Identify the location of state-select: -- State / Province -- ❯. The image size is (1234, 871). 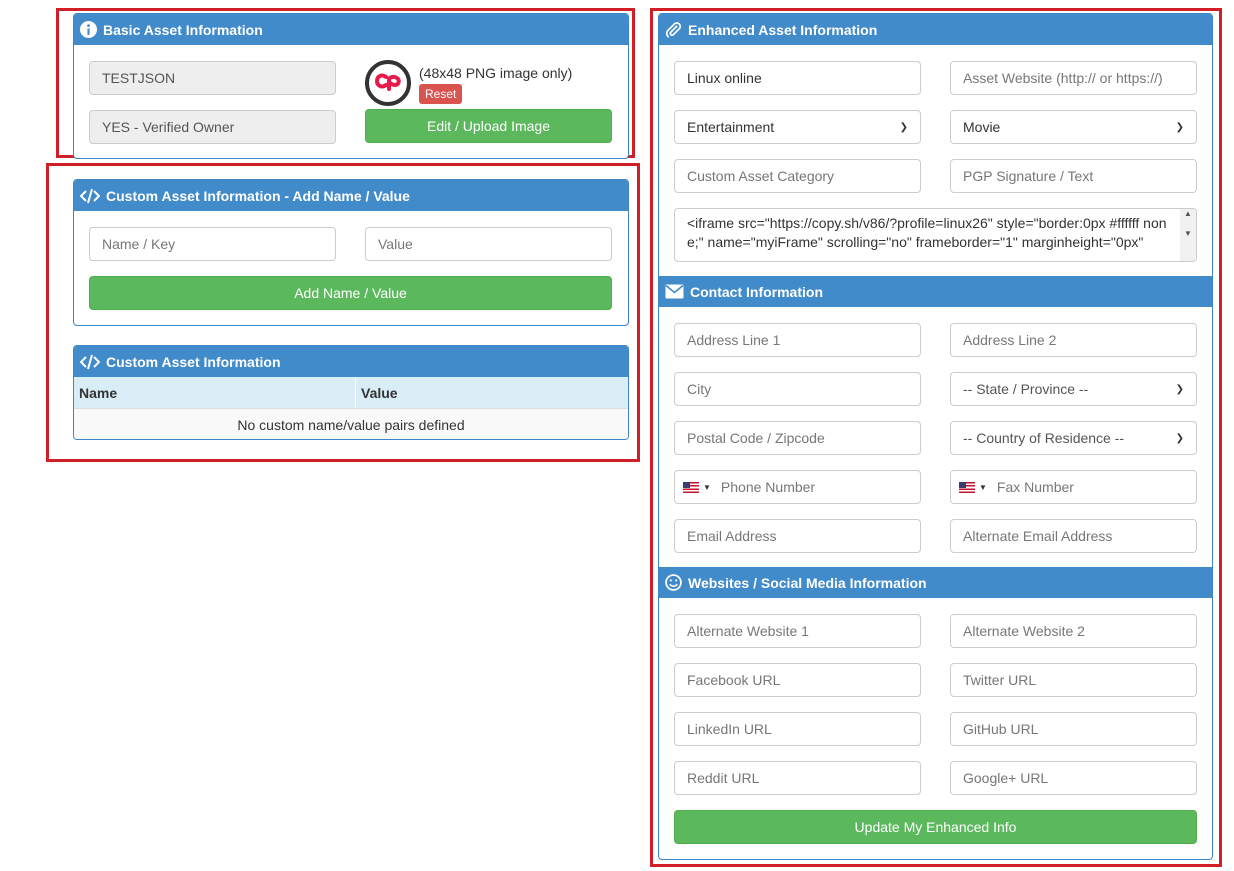
(1073, 389).